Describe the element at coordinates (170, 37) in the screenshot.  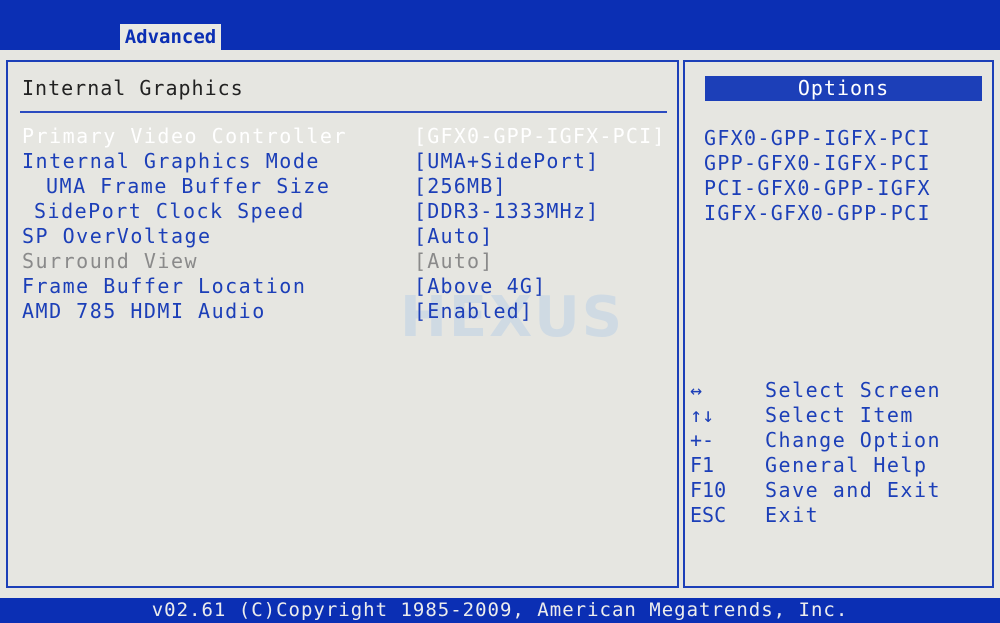
I see `tab-advanced: Advanced` at that location.